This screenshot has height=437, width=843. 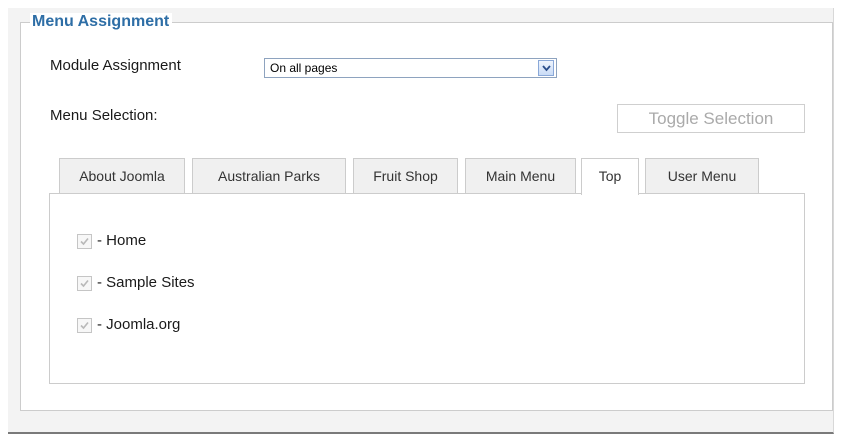 I want to click on checkbox-joomla-org, so click(x=84, y=325).